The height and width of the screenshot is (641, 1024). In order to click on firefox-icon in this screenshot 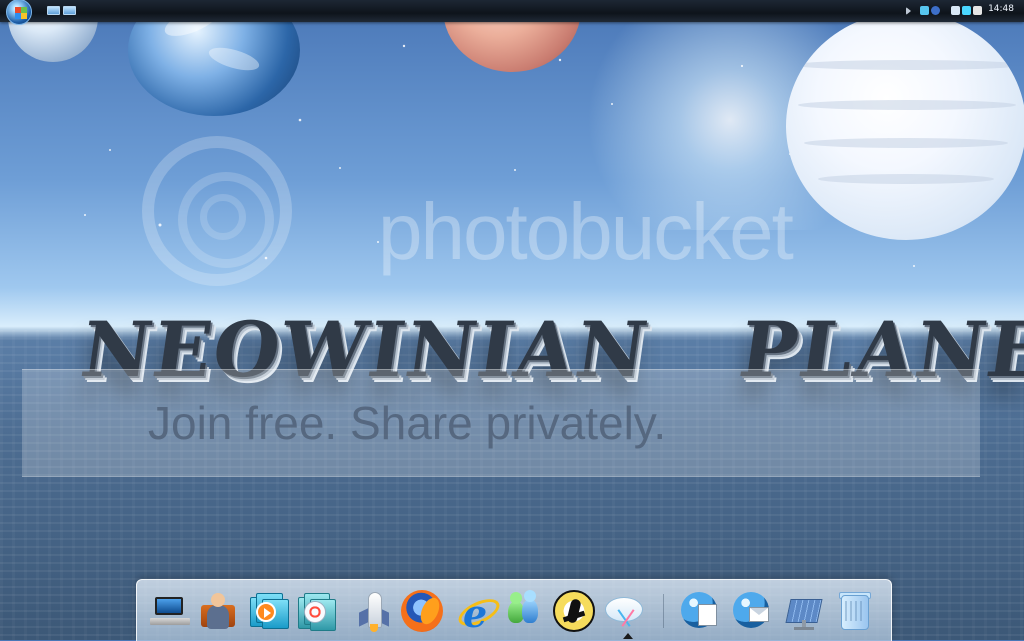, I will do `click(422, 611)`.